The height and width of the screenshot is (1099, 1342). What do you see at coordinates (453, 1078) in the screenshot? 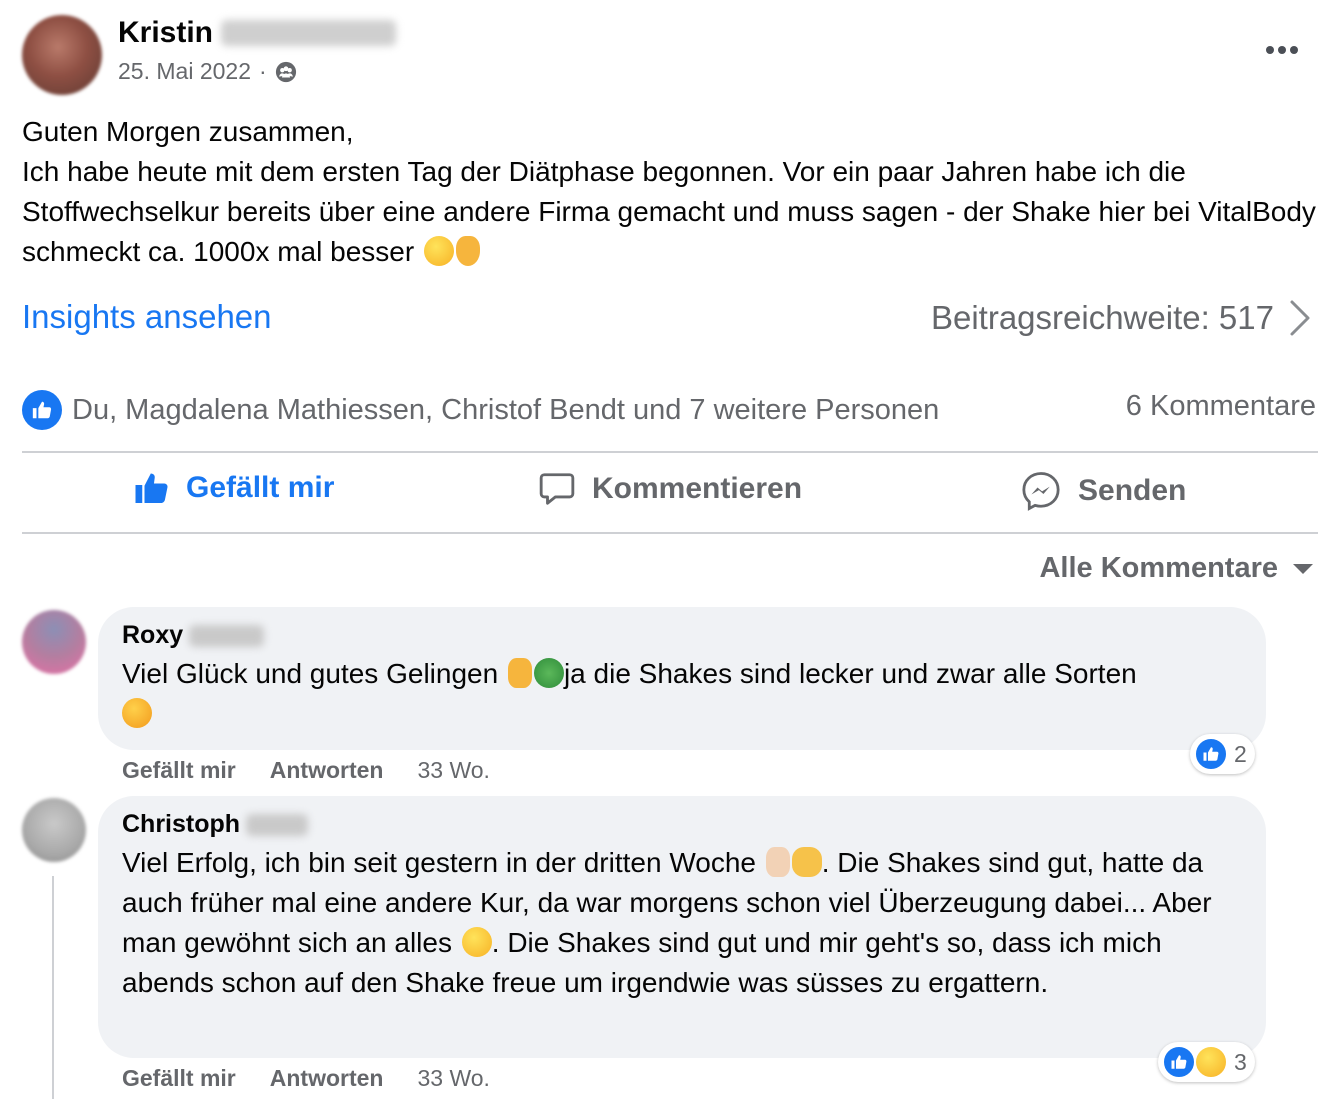
I see `comment-time-2: 33 Wo.` at bounding box center [453, 1078].